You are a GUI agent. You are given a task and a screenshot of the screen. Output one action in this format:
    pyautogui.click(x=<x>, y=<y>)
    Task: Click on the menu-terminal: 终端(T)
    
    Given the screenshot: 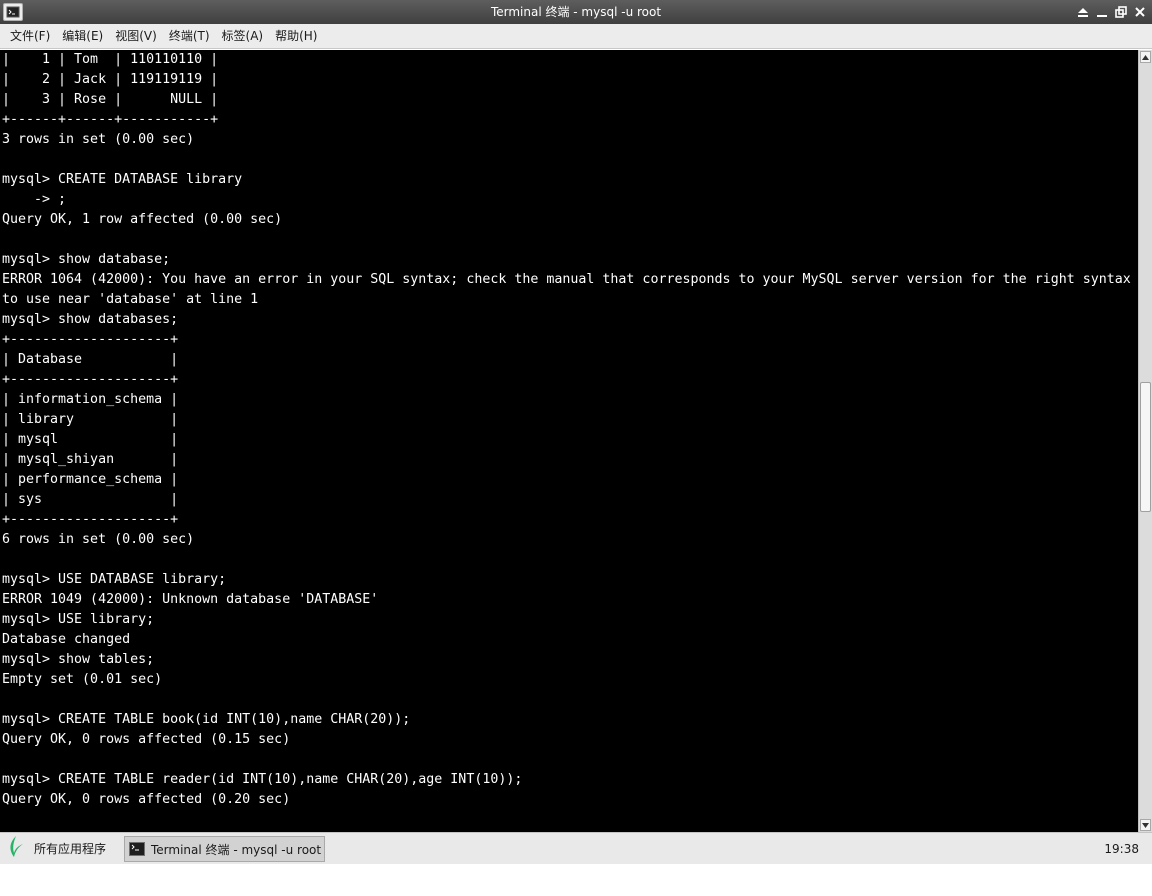 What is the action you would take?
    pyautogui.click(x=189, y=36)
    